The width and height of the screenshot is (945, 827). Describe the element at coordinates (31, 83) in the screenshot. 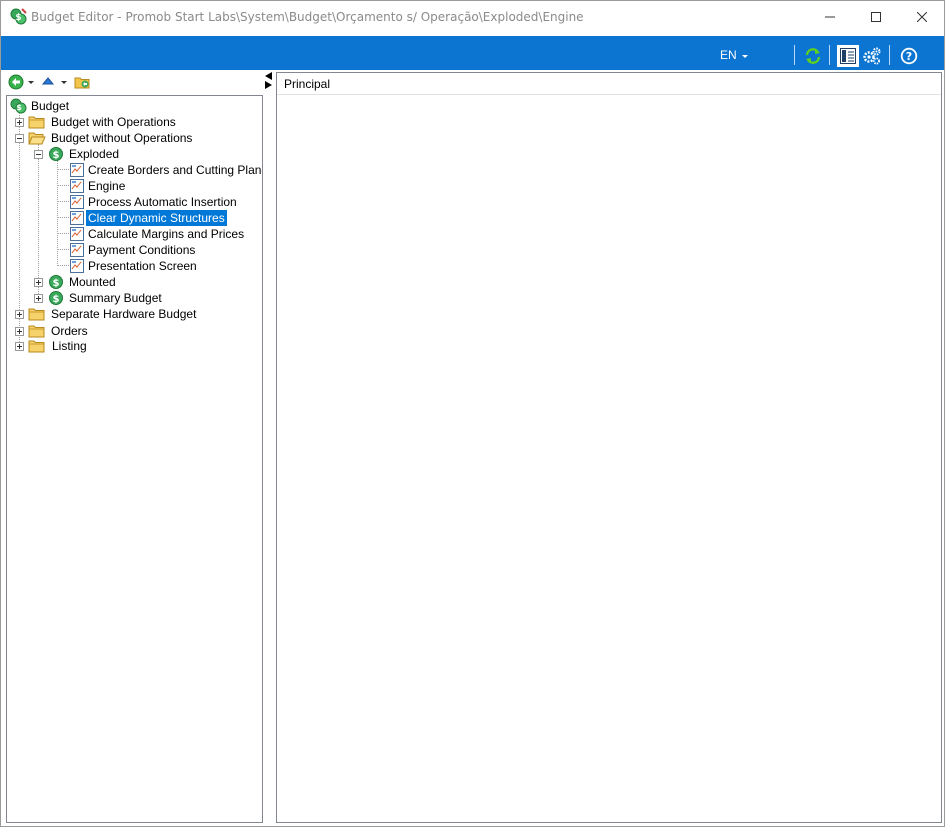

I see `back-dropdown` at that location.